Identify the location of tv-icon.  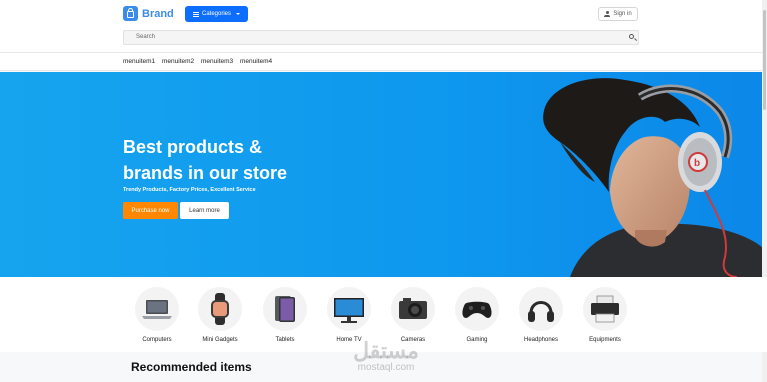
(349, 309).